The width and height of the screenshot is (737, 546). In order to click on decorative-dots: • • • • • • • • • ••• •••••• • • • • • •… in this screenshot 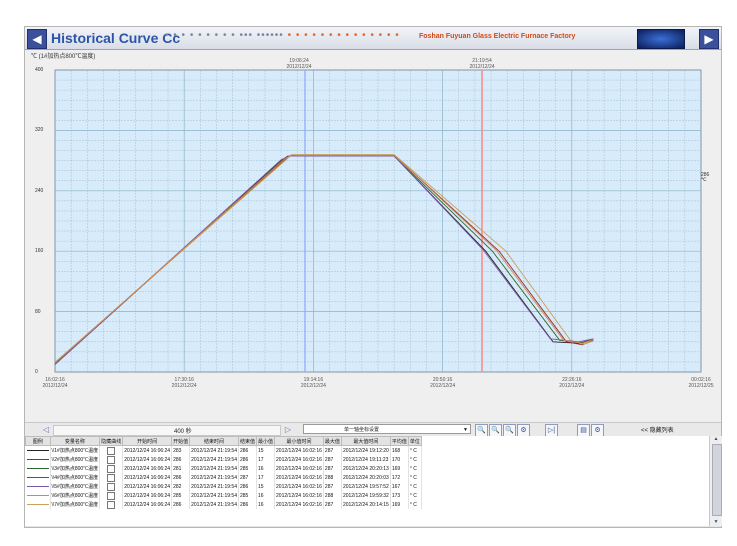, I will do `click(282, 35)`.